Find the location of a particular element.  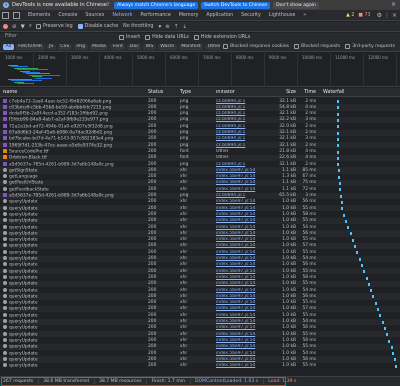

tab-security: Security is located at coordinates (251, 15).